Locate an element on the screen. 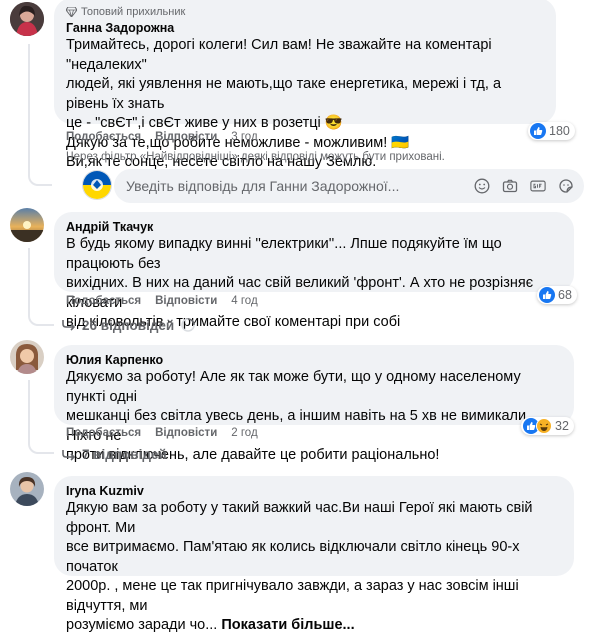  comment-actions: Подобається Відповісти 2 год is located at coordinates (162, 433).